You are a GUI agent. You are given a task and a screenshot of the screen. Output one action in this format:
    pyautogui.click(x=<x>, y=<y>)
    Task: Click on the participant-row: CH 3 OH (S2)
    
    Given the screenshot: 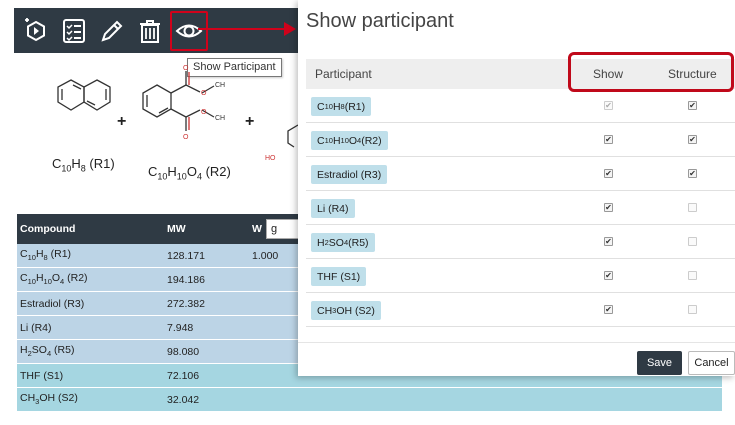 What is the action you would take?
    pyautogui.click(x=520, y=310)
    